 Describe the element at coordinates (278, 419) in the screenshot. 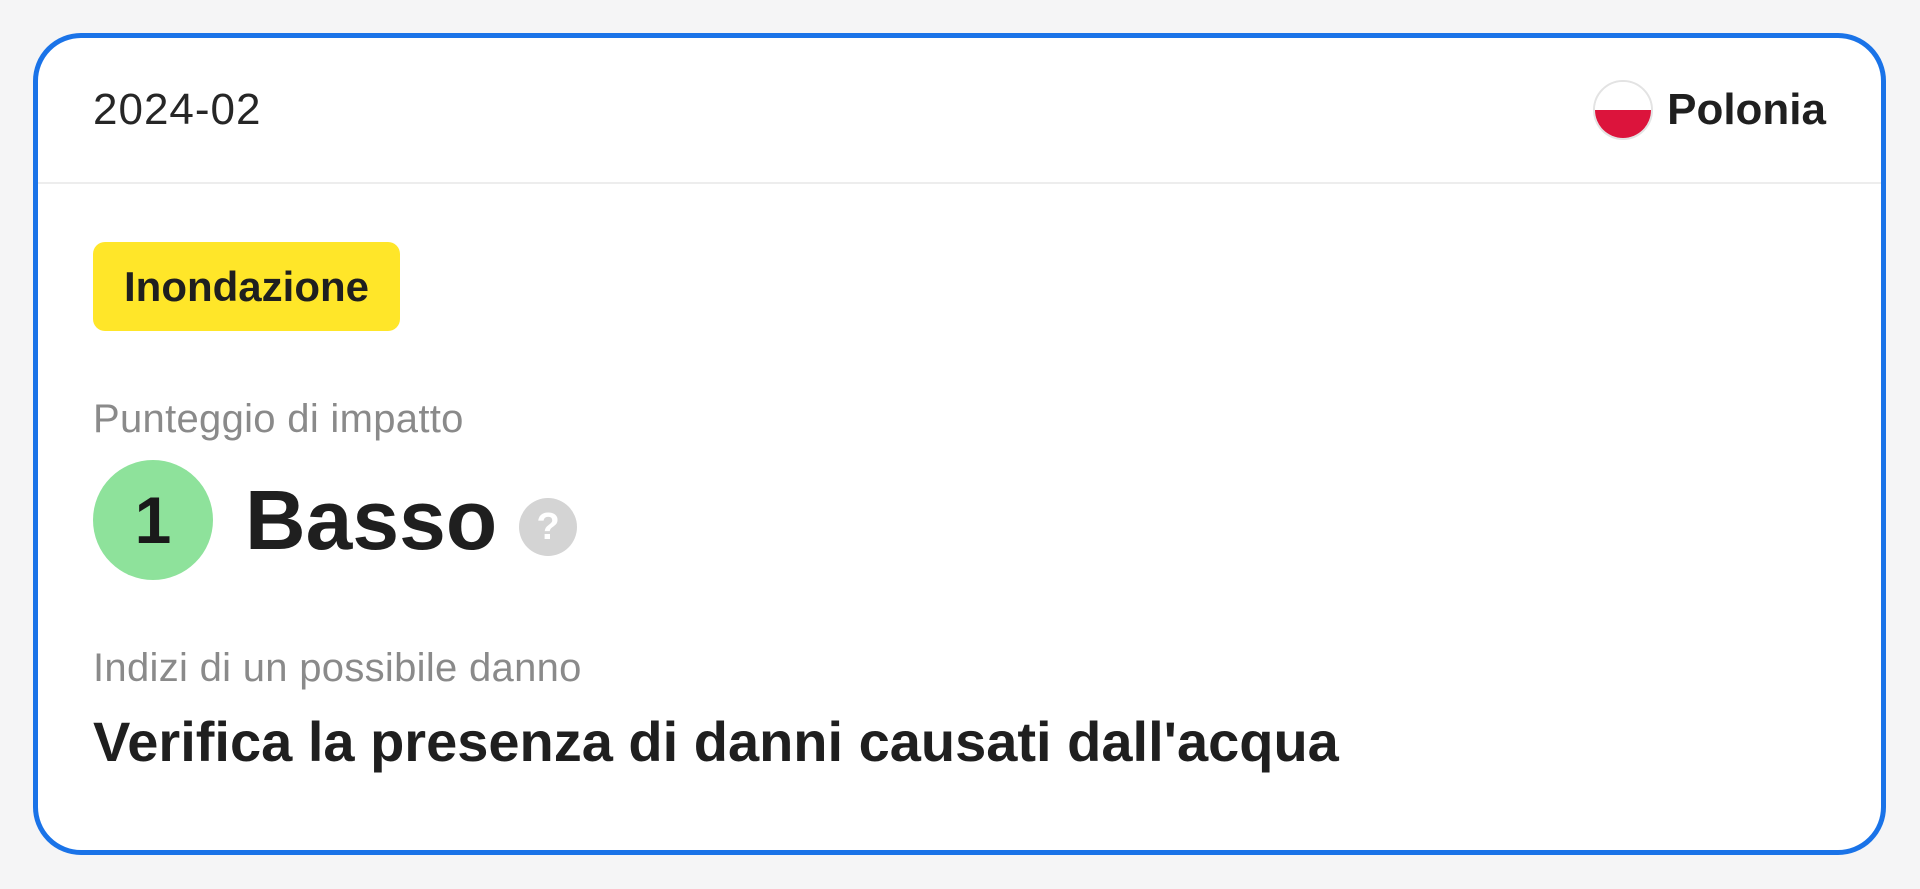

I see `impact-score-label: Punteggio di impatto` at that location.